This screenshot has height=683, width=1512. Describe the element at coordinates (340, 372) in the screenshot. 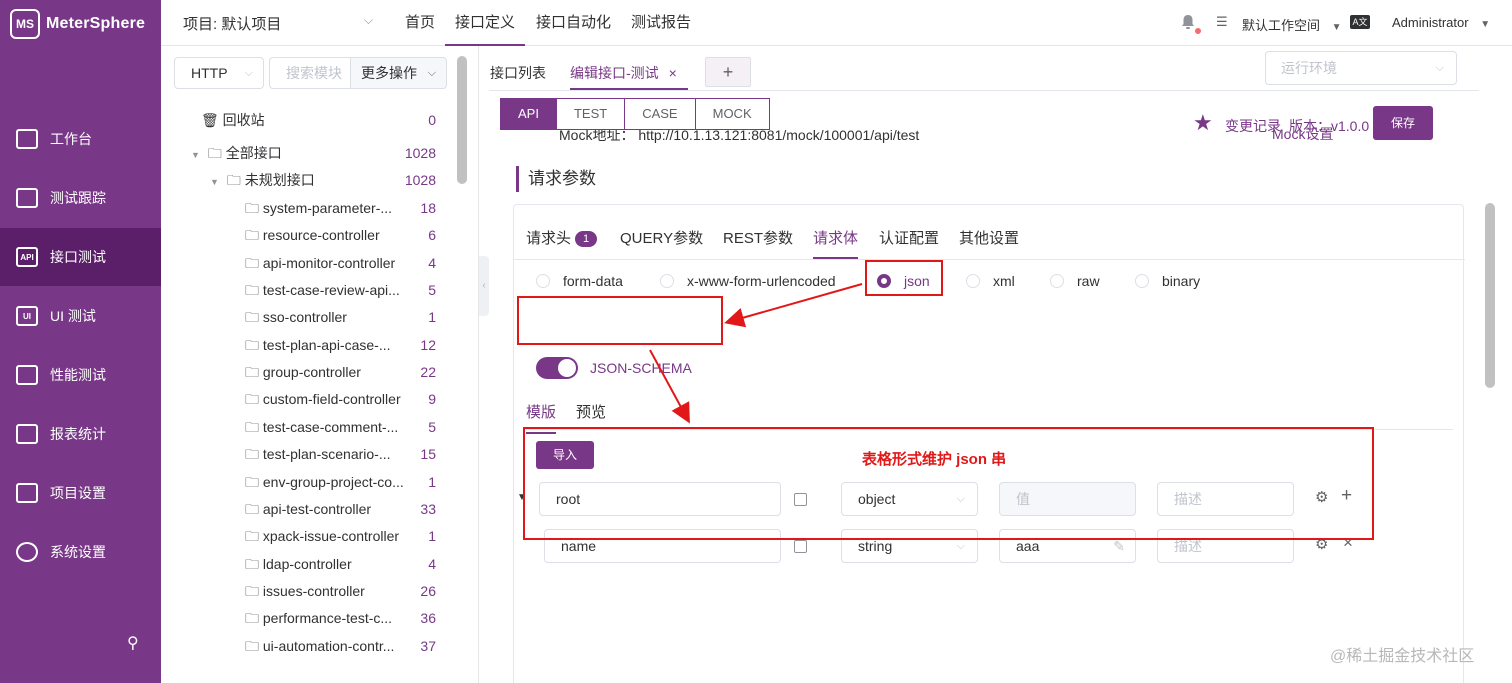

I see `tree-node-module: 🗀 group-controller 22` at that location.